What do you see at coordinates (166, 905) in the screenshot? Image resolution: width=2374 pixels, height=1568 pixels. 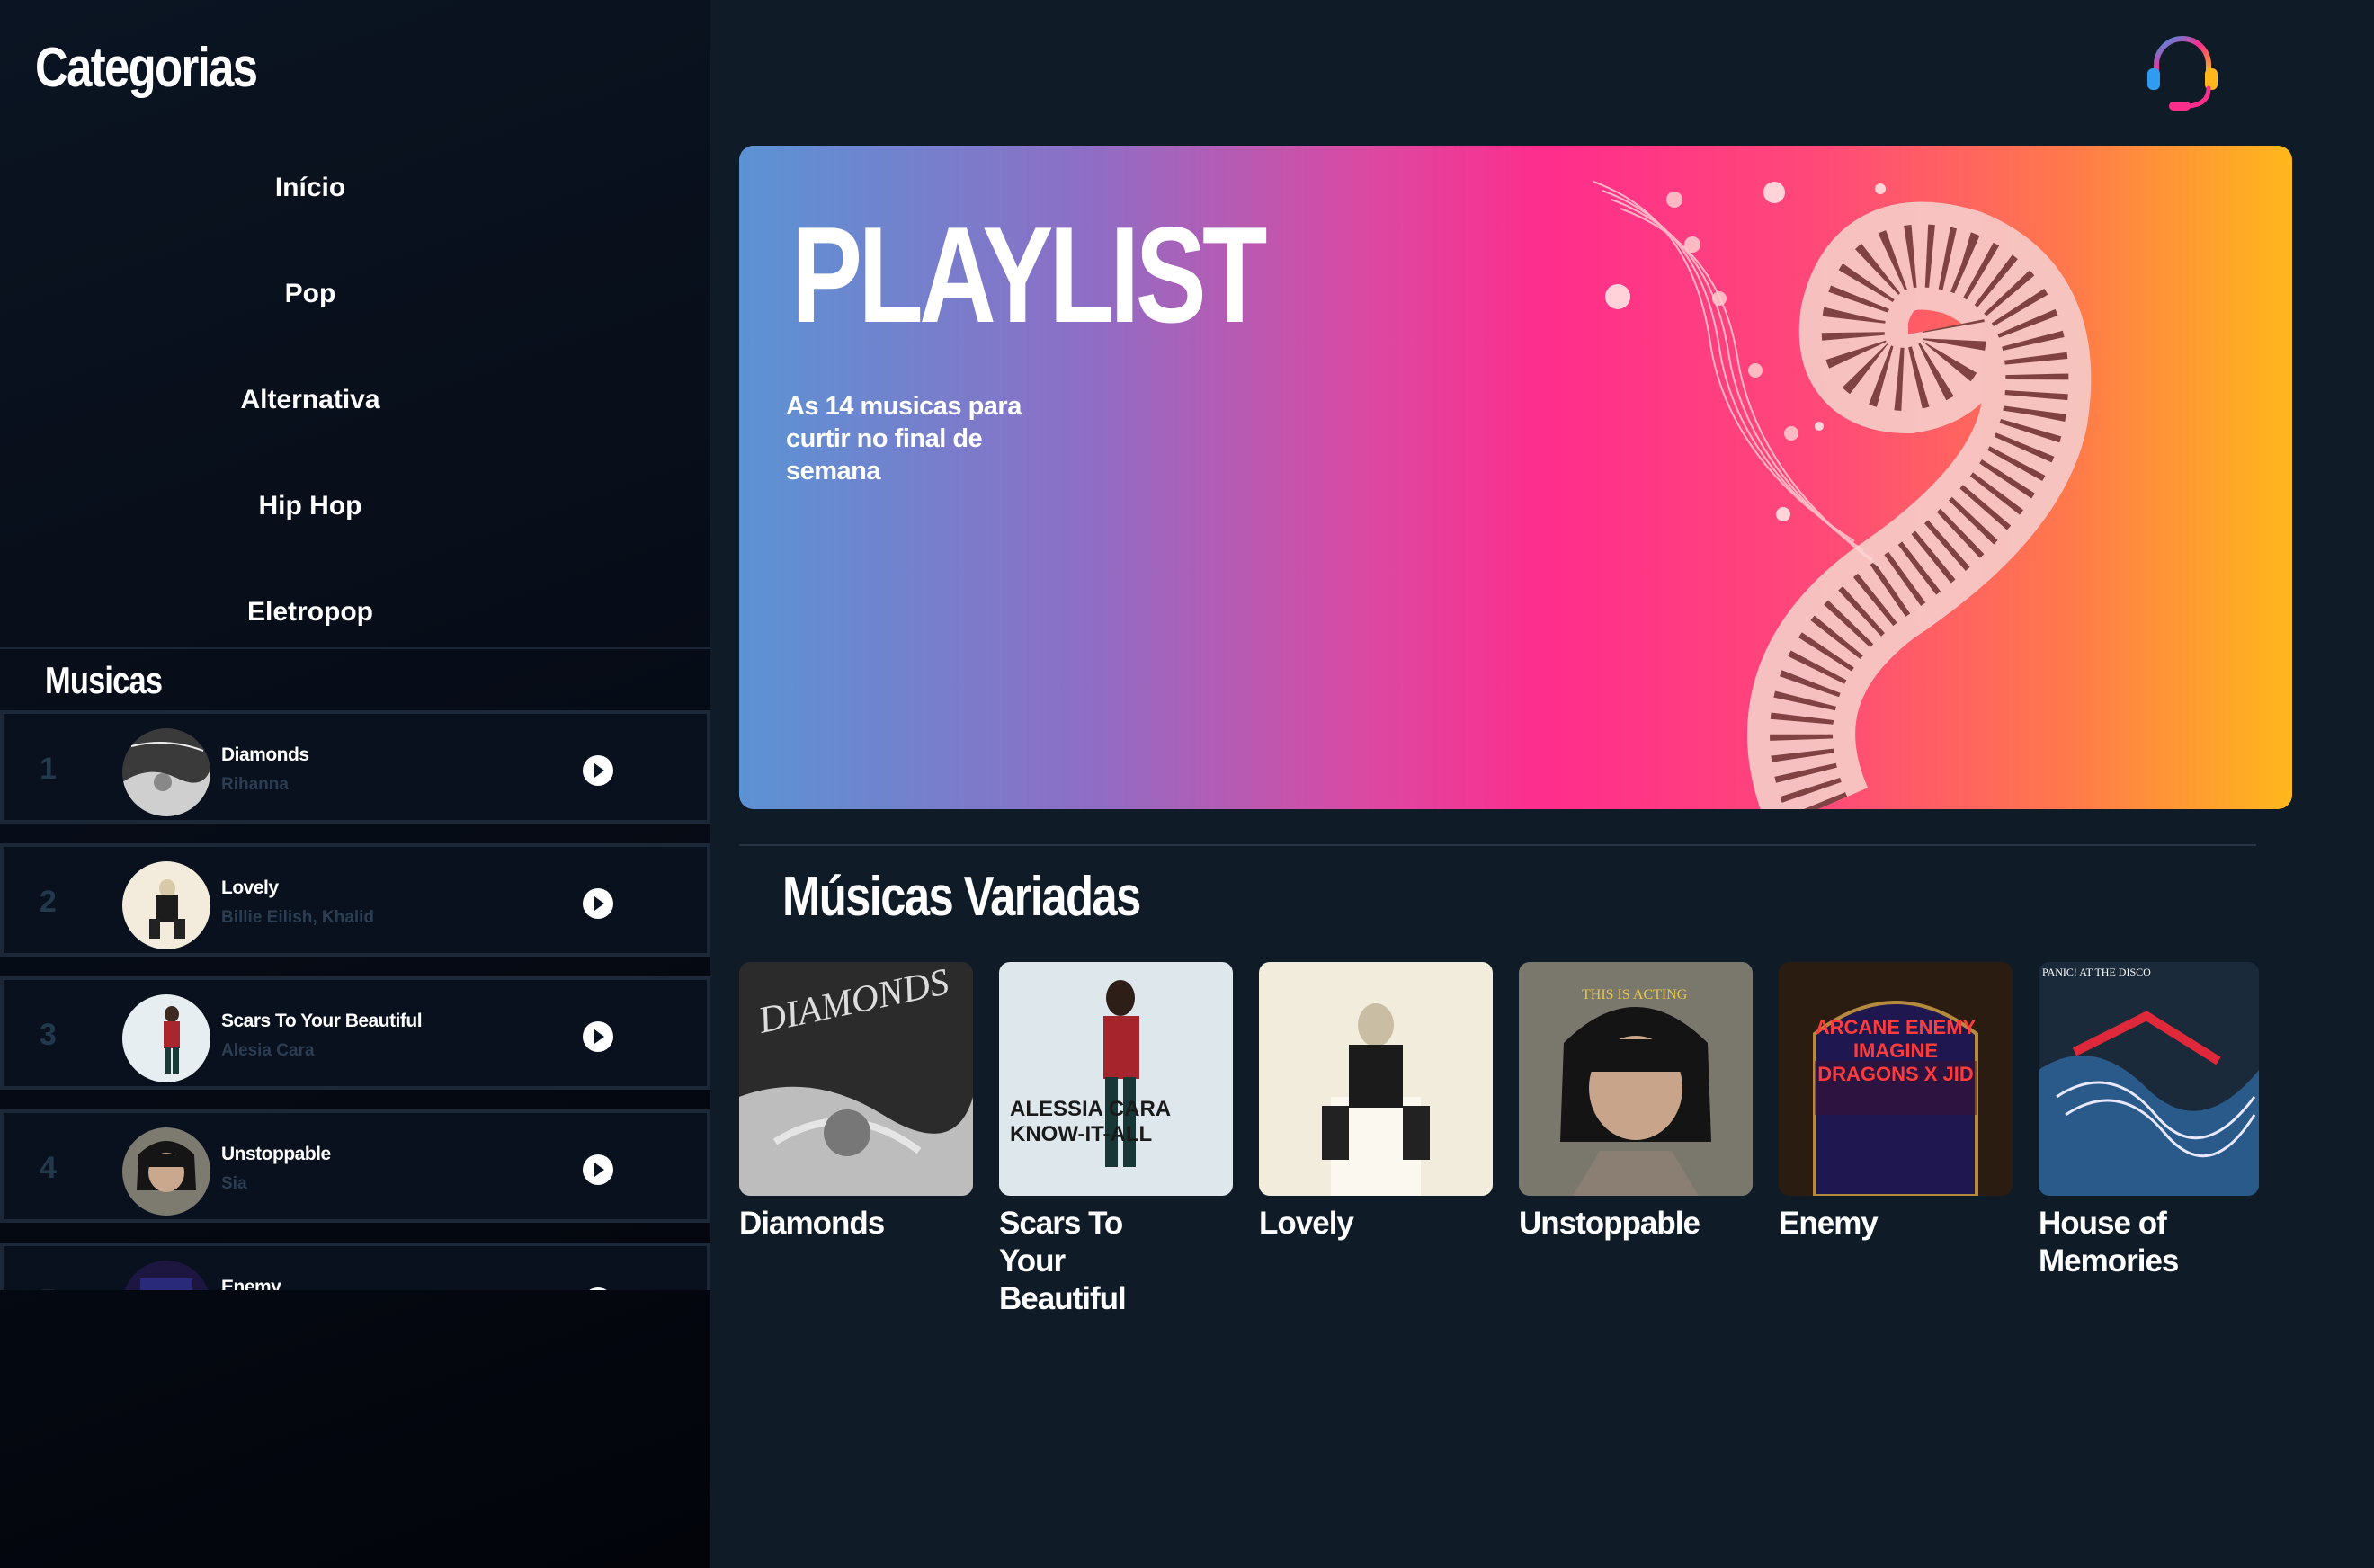 I see `song-cover-lovely` at bounding box center [166, 905].